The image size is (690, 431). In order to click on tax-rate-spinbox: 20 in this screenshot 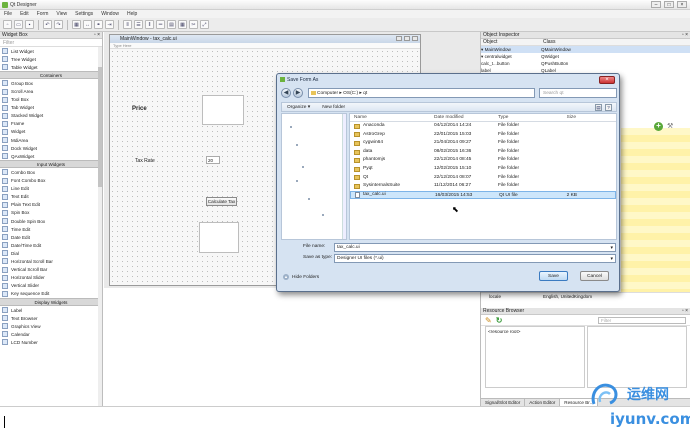, I will do `click(213, 160)`.